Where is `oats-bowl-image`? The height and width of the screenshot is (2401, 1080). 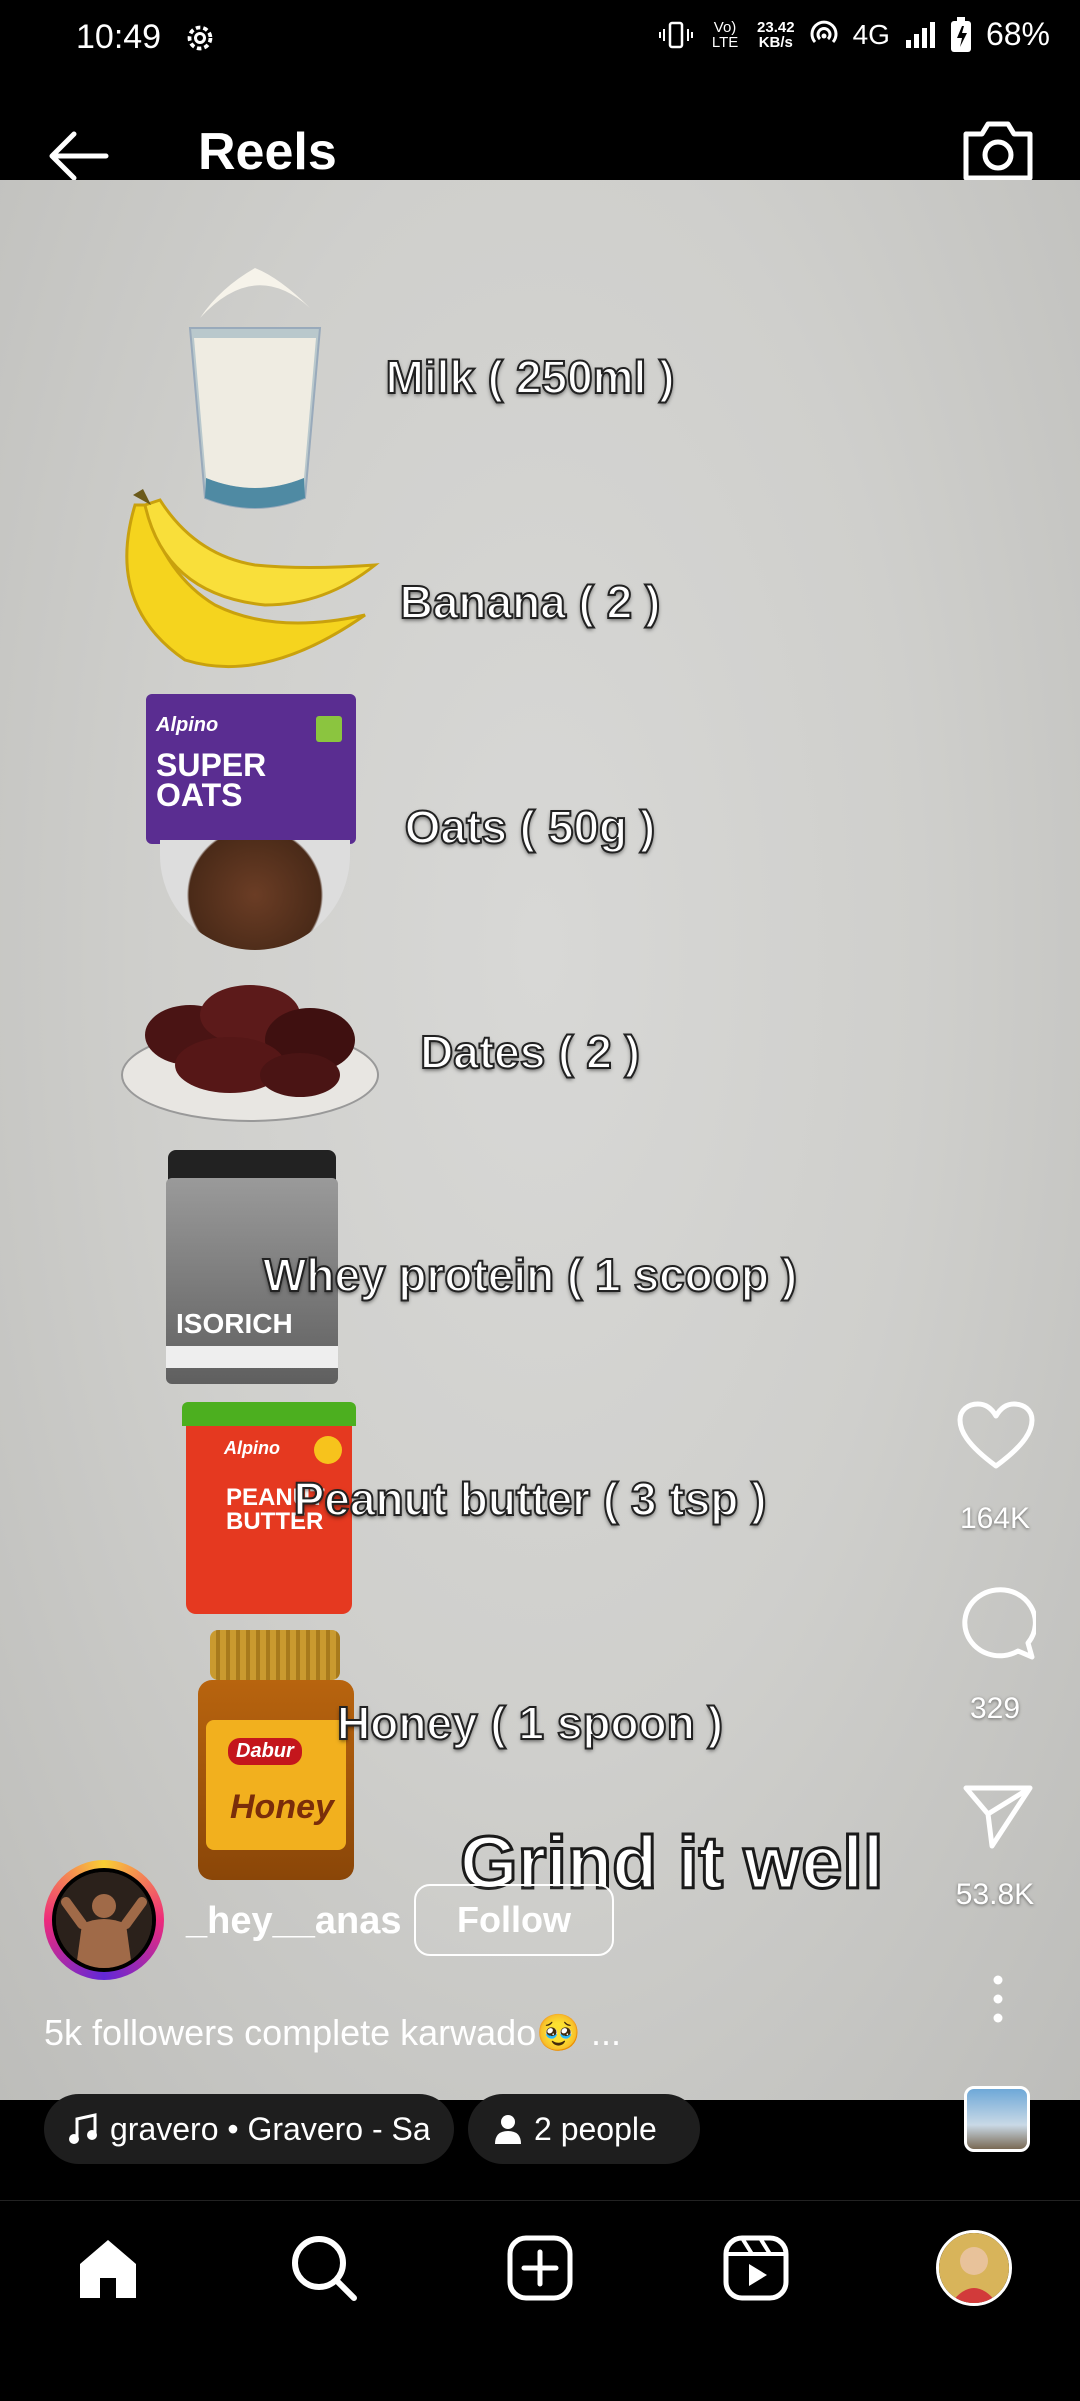
oats-bowl-image is located at coordinates (255, 895).